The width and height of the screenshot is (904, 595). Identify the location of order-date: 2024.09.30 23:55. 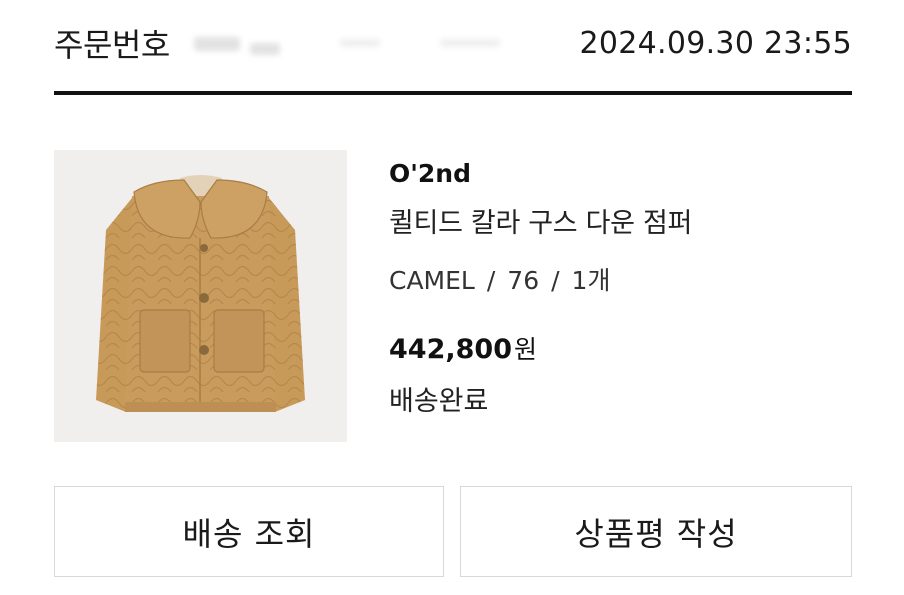
(715, 43).